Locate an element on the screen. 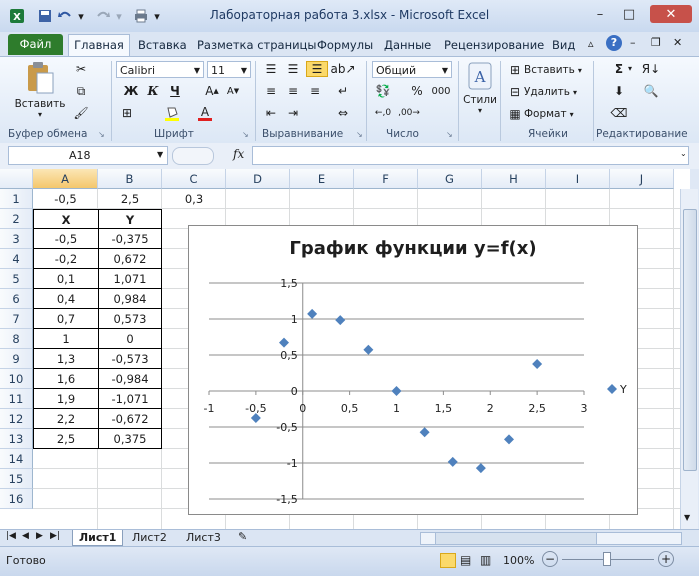 The image size is (699, 576). tab-formulas: Формулы is located at coordinates (345, 45).